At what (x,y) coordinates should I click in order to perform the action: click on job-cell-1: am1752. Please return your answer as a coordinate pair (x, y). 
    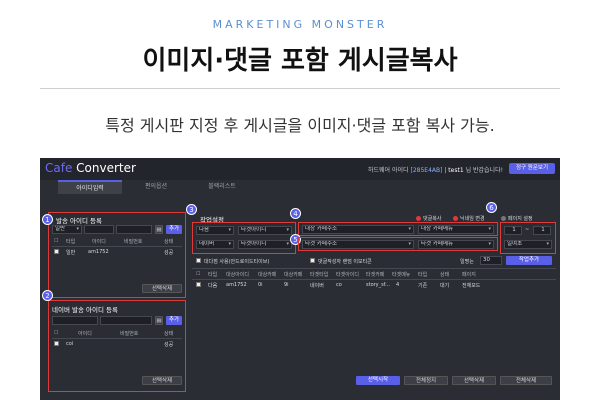
    Looking at the image, I should click on (236, 285).